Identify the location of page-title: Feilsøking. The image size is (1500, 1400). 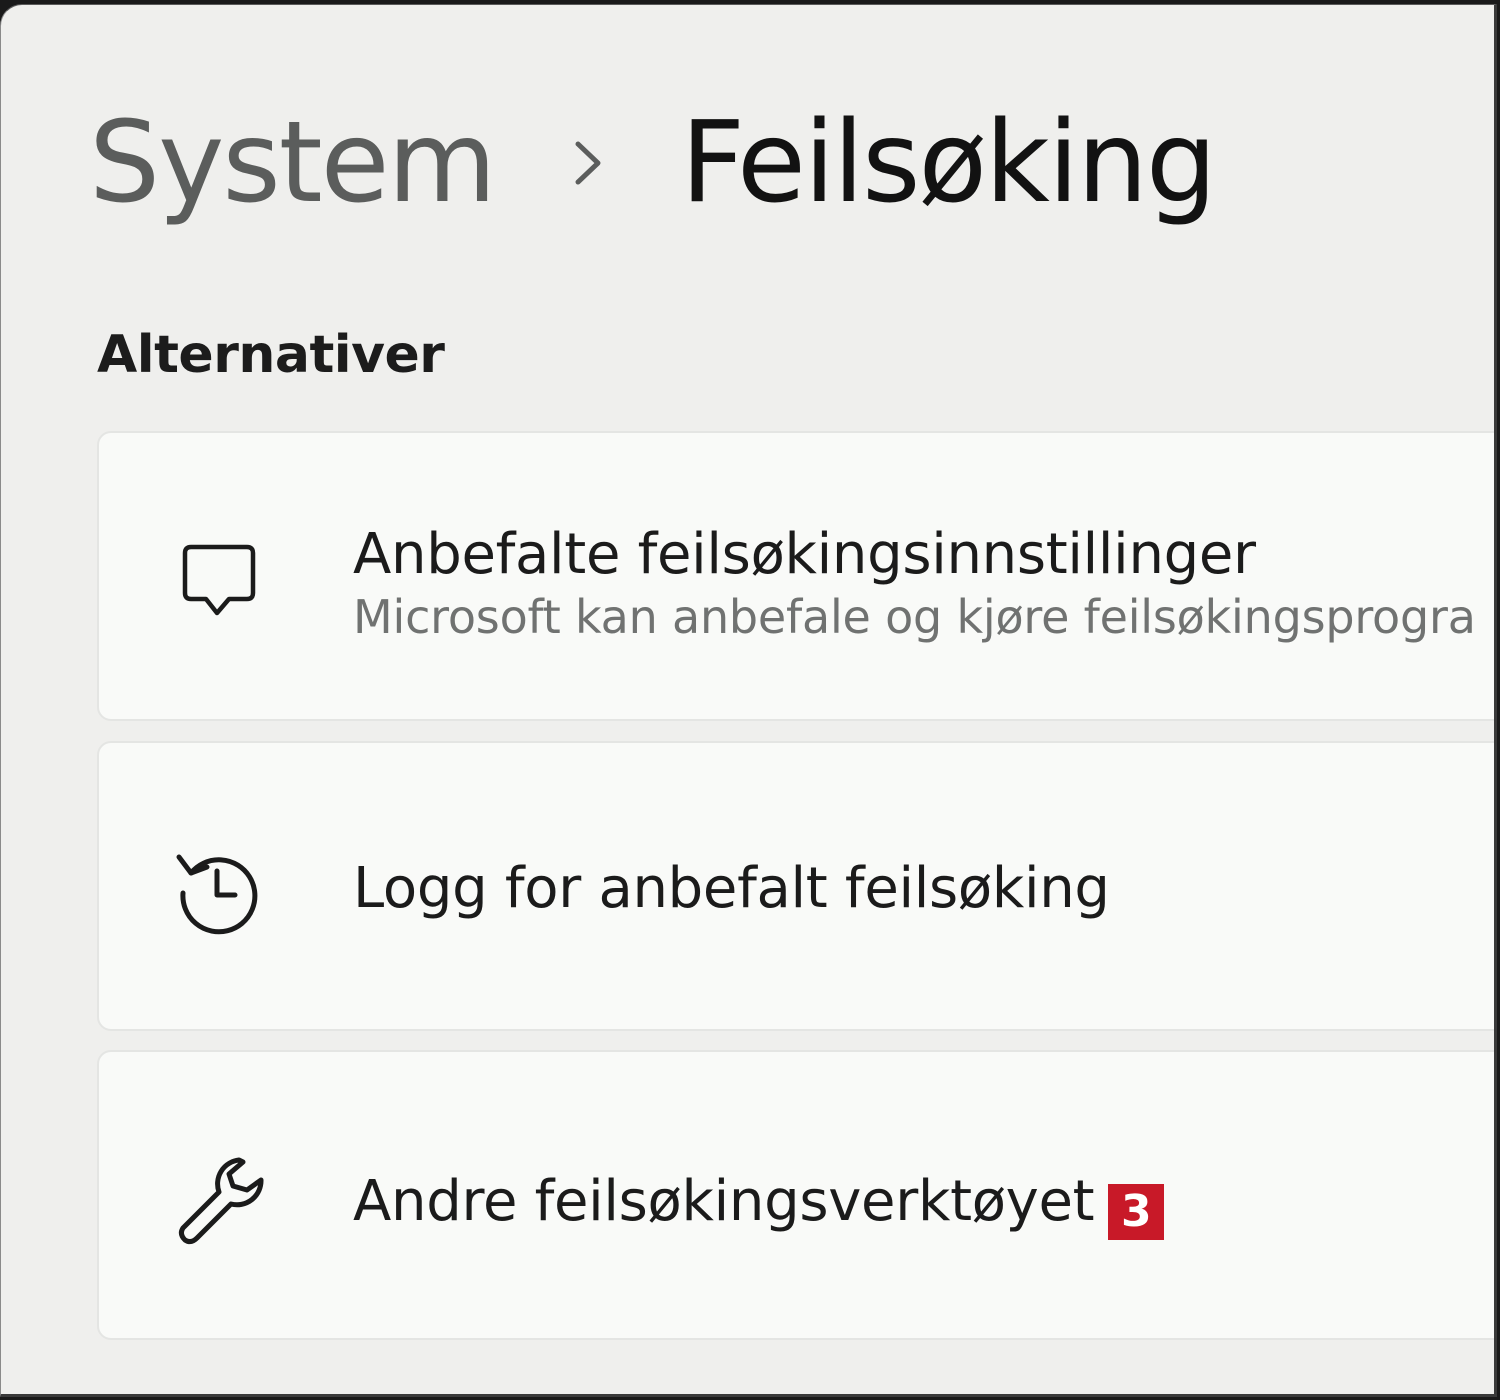
(948, 163).